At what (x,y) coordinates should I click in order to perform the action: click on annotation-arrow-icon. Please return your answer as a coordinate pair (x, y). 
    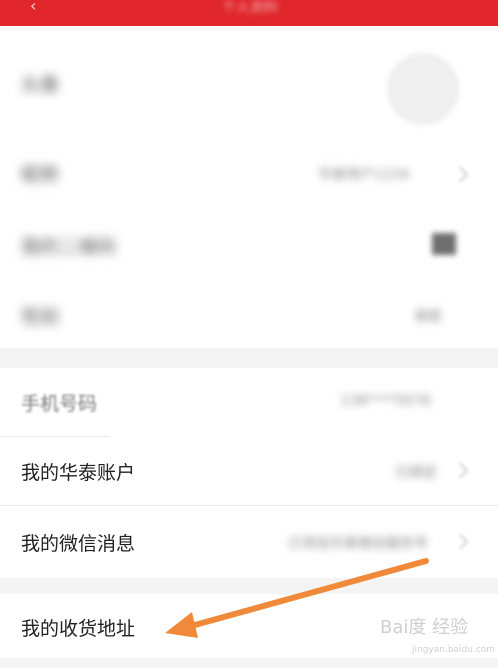
    Looking at the image, I should click on (297, 598).